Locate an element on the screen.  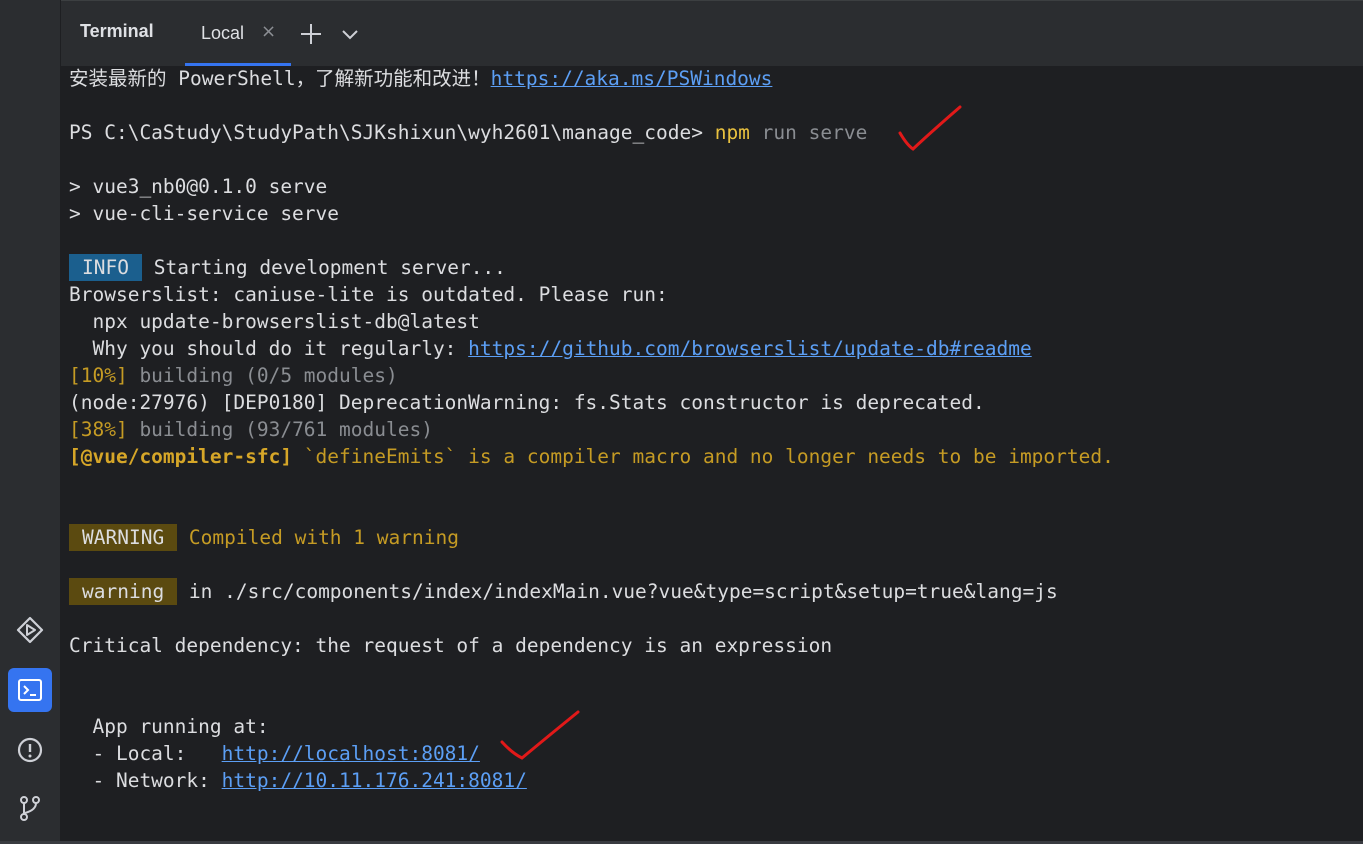
warning-badge: warning is located at coordinates (123, 591).